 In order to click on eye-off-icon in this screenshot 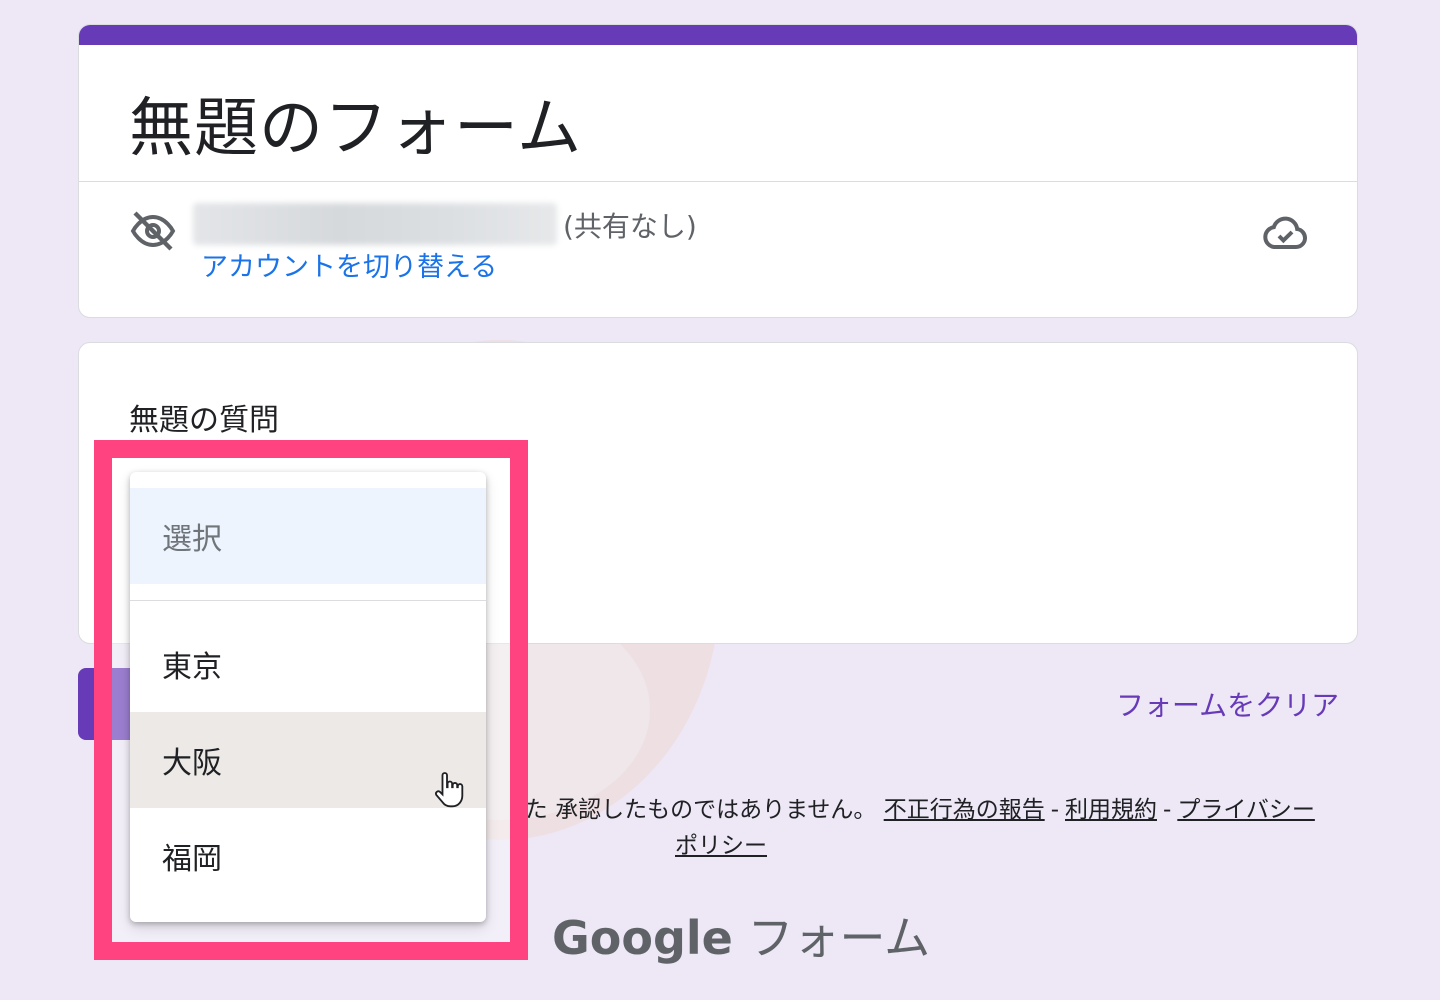, I will do `click(153, 231)`.